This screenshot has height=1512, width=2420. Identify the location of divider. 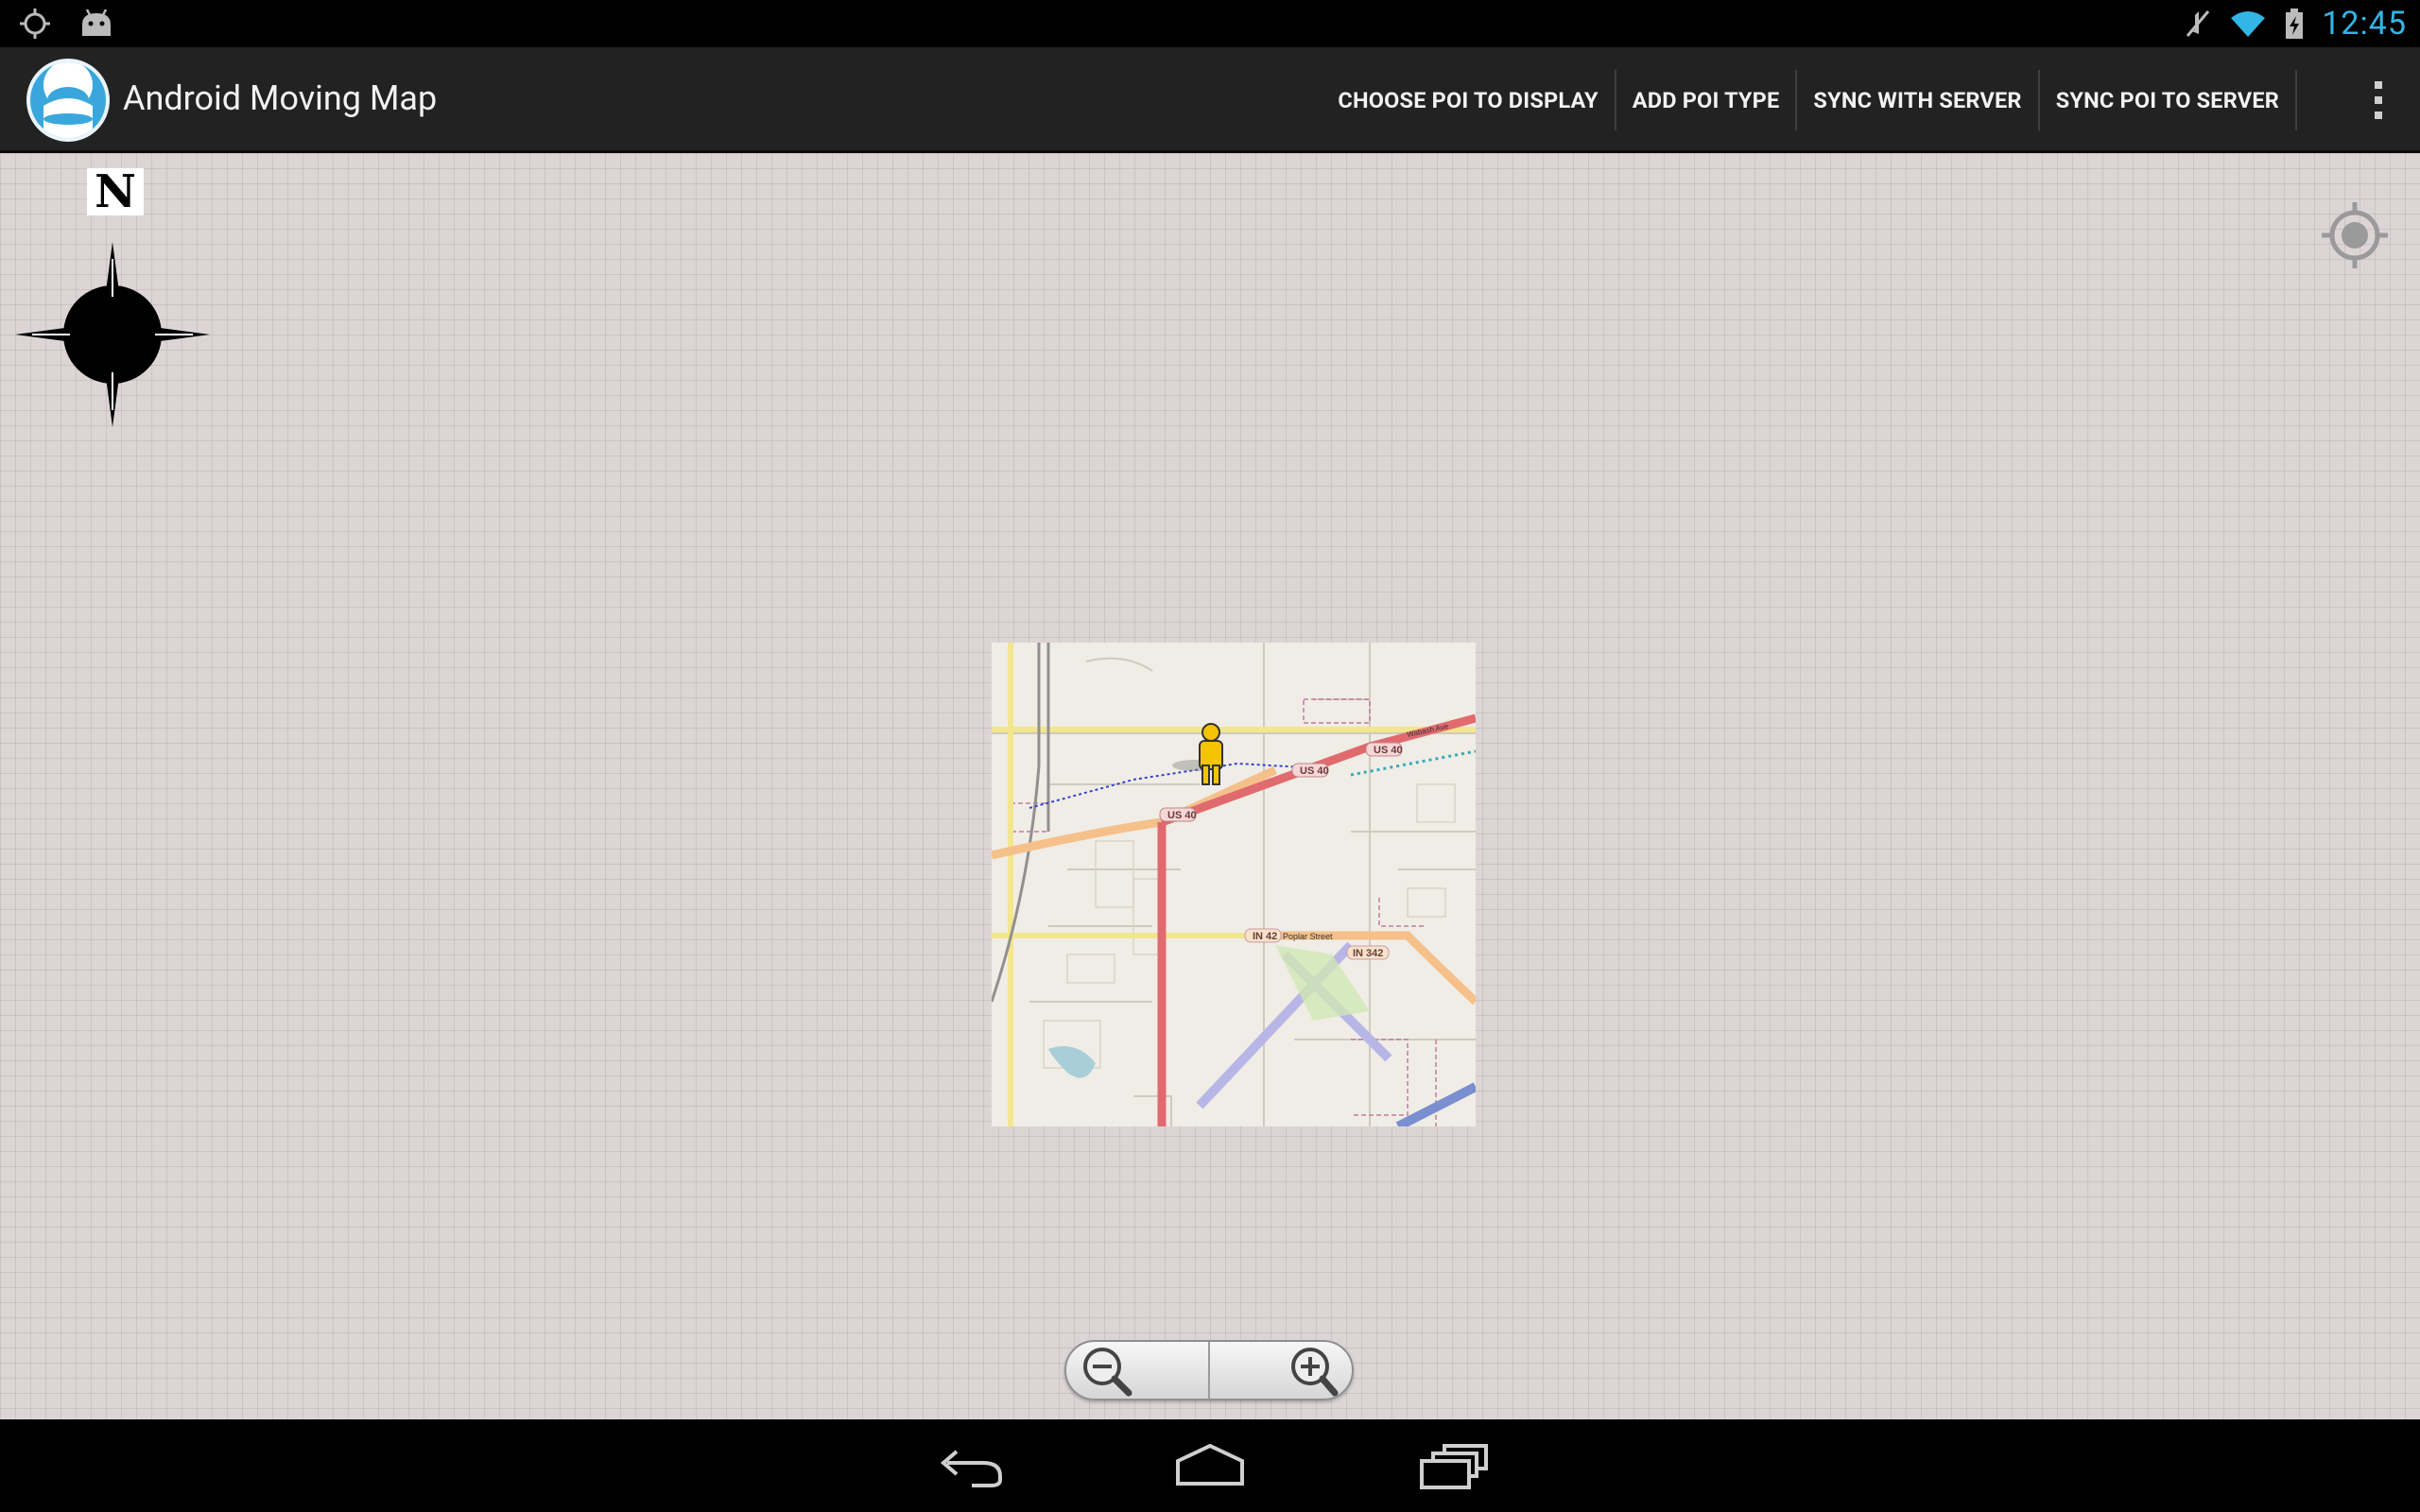
(2296, 100).